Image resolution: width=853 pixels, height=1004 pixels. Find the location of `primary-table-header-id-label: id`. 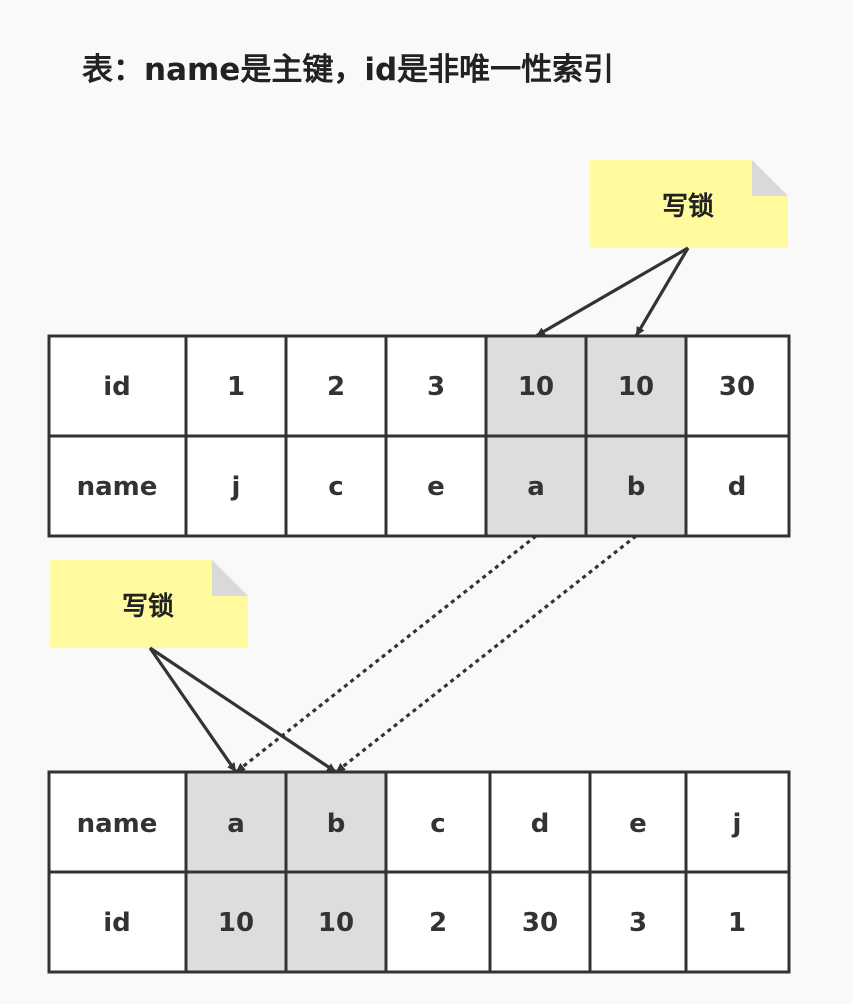

primary-table-header-id-label: id is located at coordinates (117, 923).